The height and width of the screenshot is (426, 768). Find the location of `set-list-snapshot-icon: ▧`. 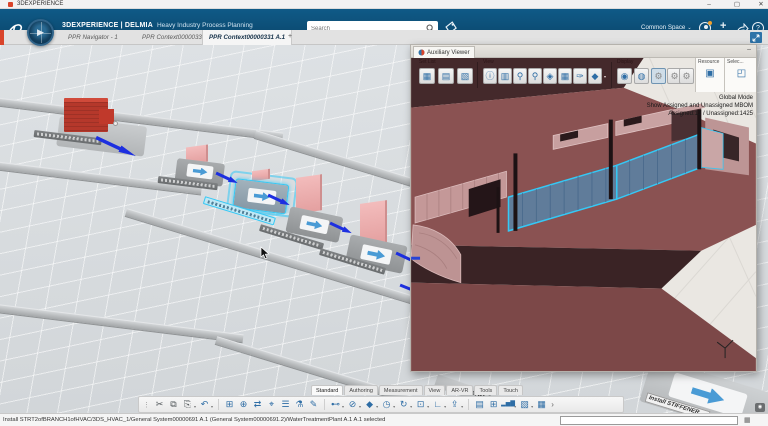

set-list-snapshot-icon: ▧ is located at coordinates (465, 76).